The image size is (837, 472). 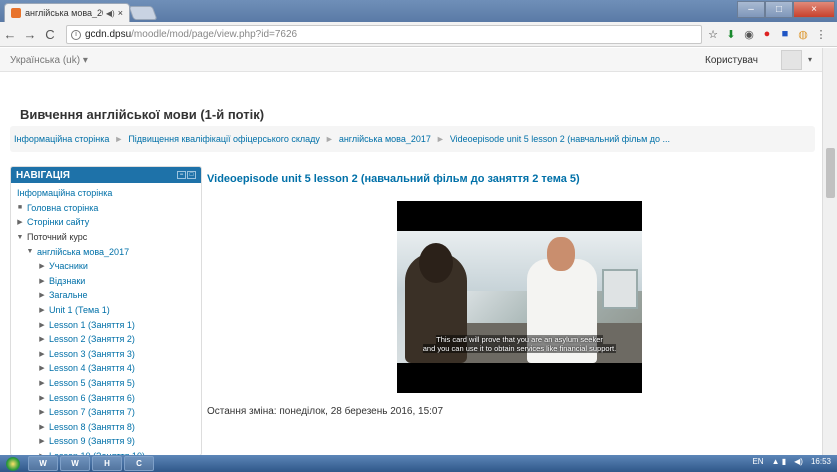 I want to click on back-button: ←, so click(x=10, y=34).